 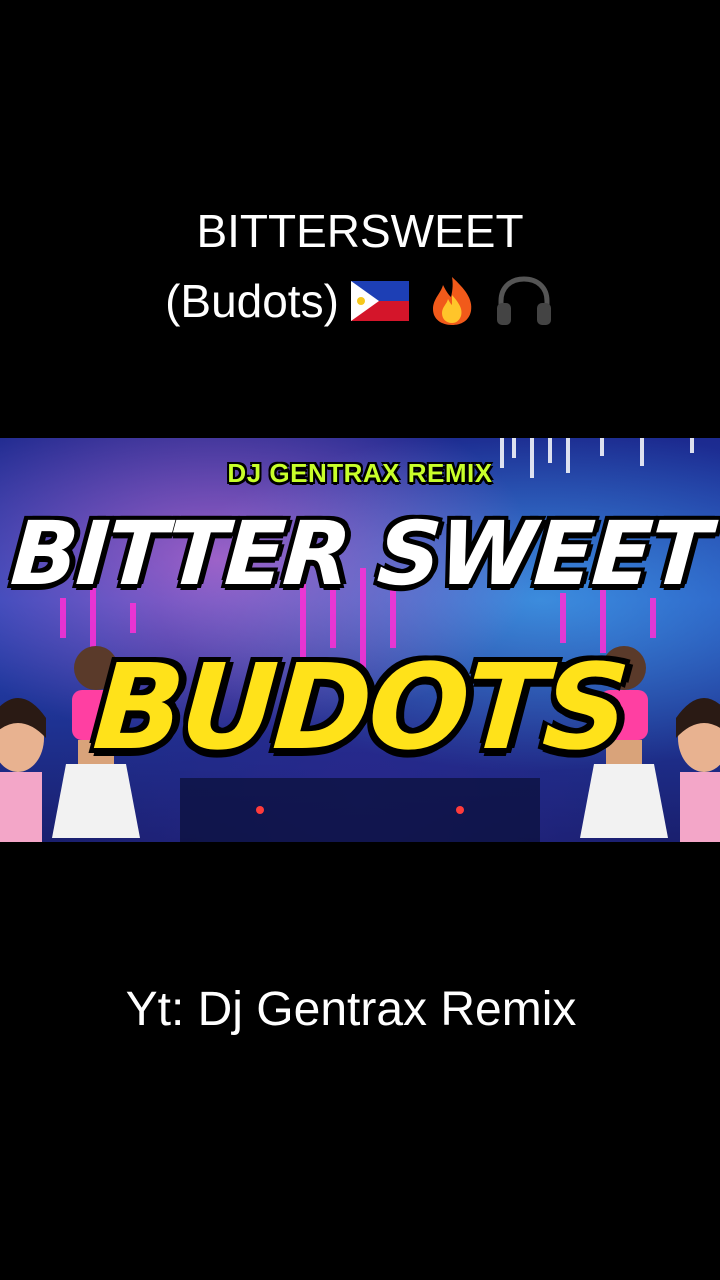 What do you see at coordinates (360, 473) in the screenshot?
I see `thumbnail-channel-label: DJ GENTRAX REMIX` at bounding box center [360, 473].